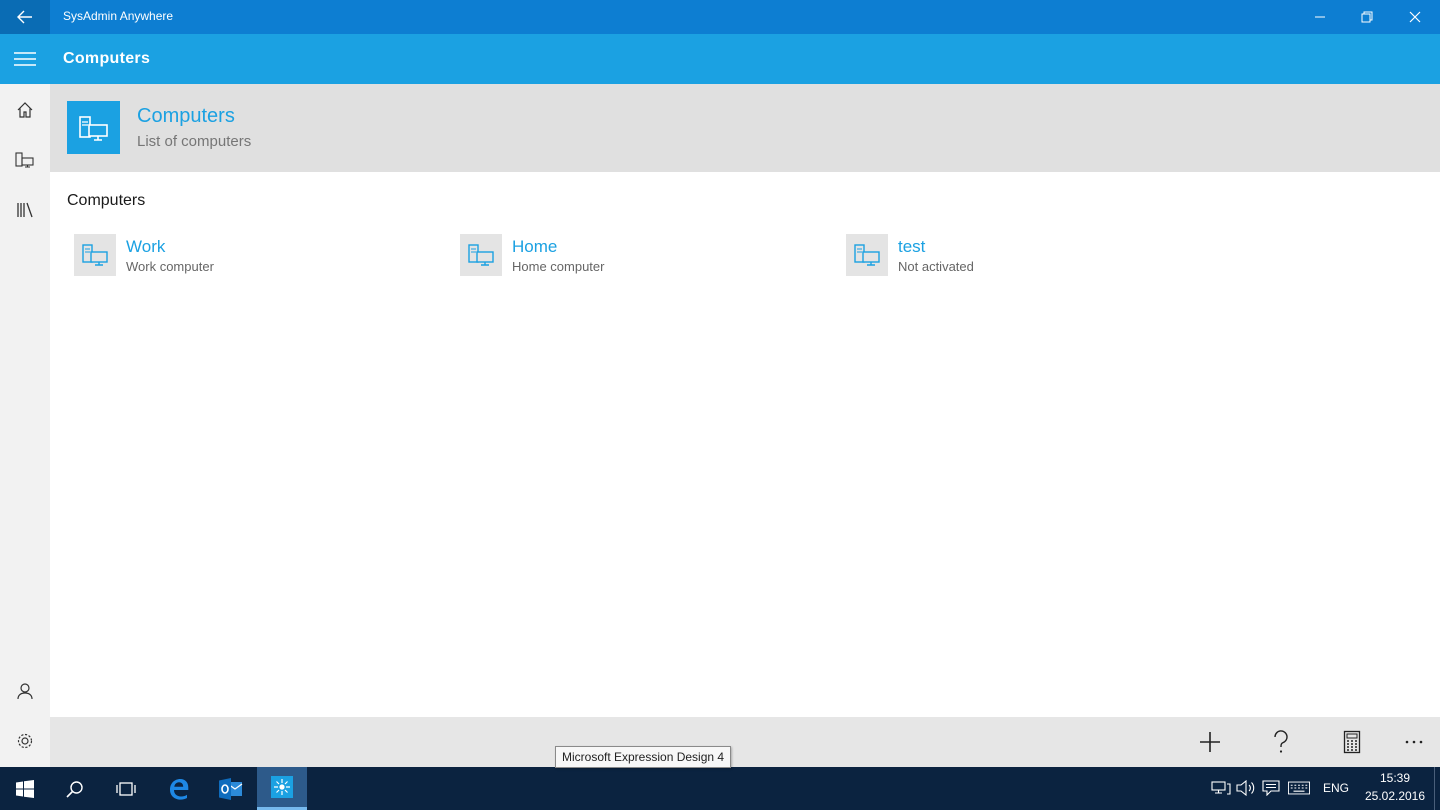 This screenshot has height=810, width=1440. I want to click on add-button, so click(1210, 742).